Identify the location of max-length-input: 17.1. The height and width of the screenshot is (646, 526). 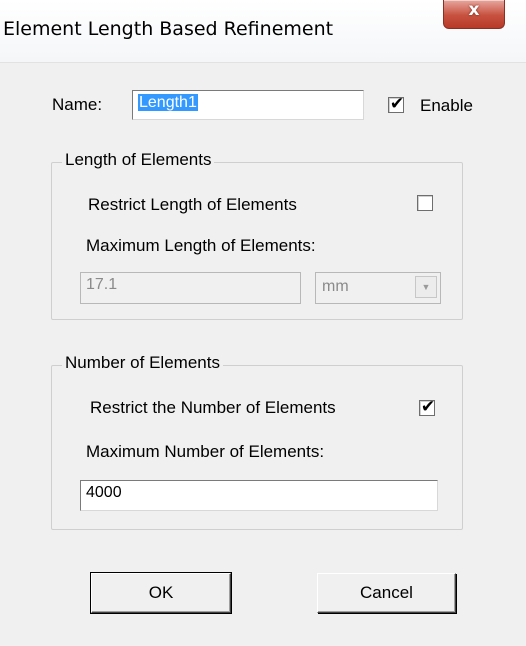
(190, 288).